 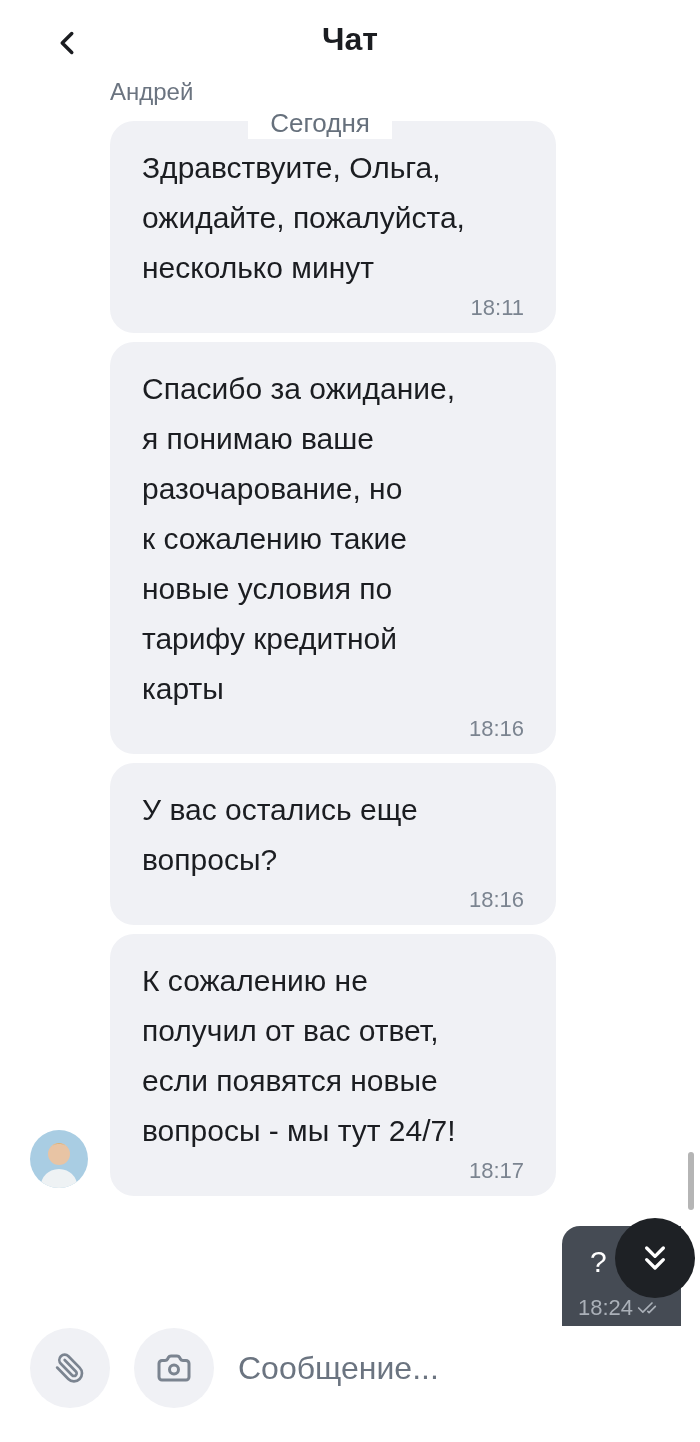 What do you see at coordinates (497, 308) in the screenshot?
I see `message-time: 18:11` at bounding box center [497, 308].